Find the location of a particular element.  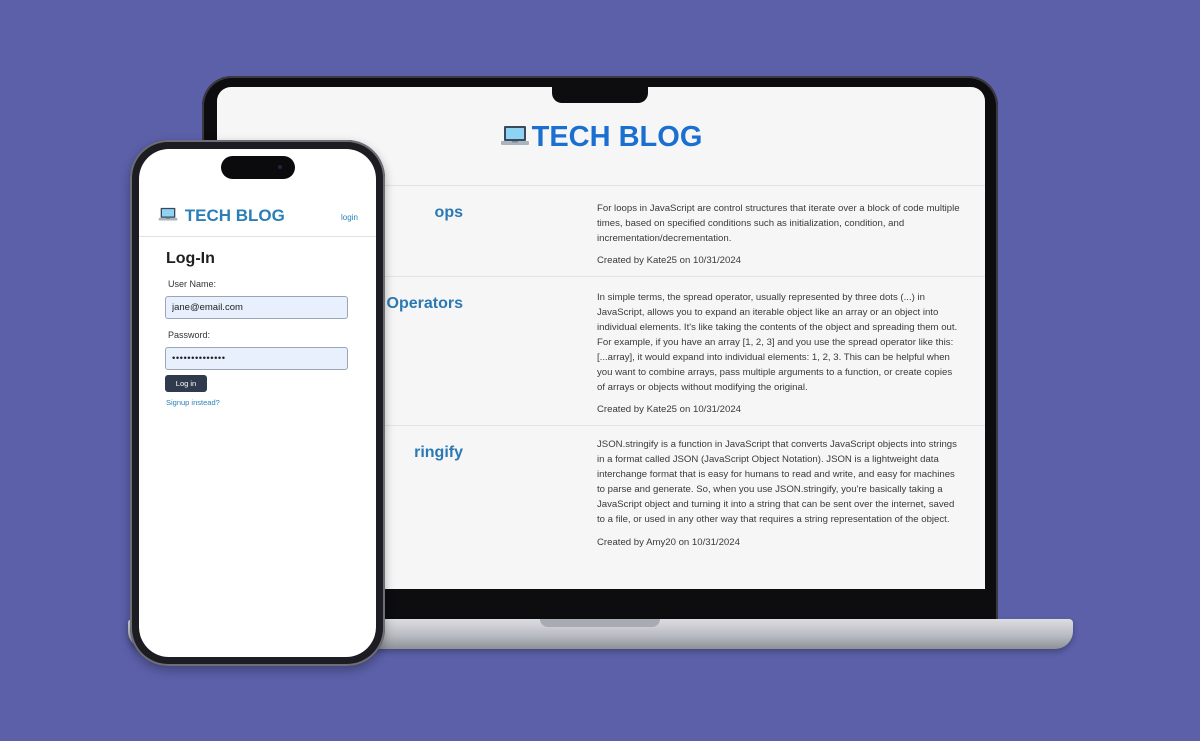

camera-icon is located at coordinates (280, 167).